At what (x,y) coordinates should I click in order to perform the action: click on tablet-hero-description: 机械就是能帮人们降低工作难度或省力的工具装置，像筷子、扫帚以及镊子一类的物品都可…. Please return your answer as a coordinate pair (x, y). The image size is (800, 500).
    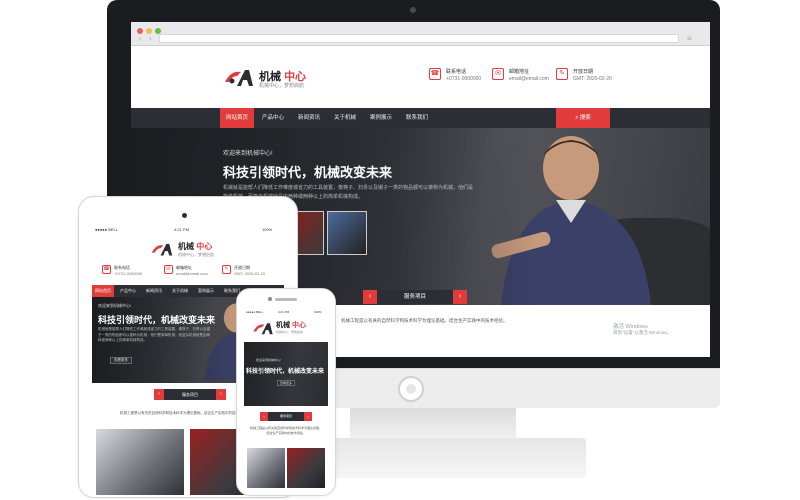
    Looking at the image, I should click on (154, 334).